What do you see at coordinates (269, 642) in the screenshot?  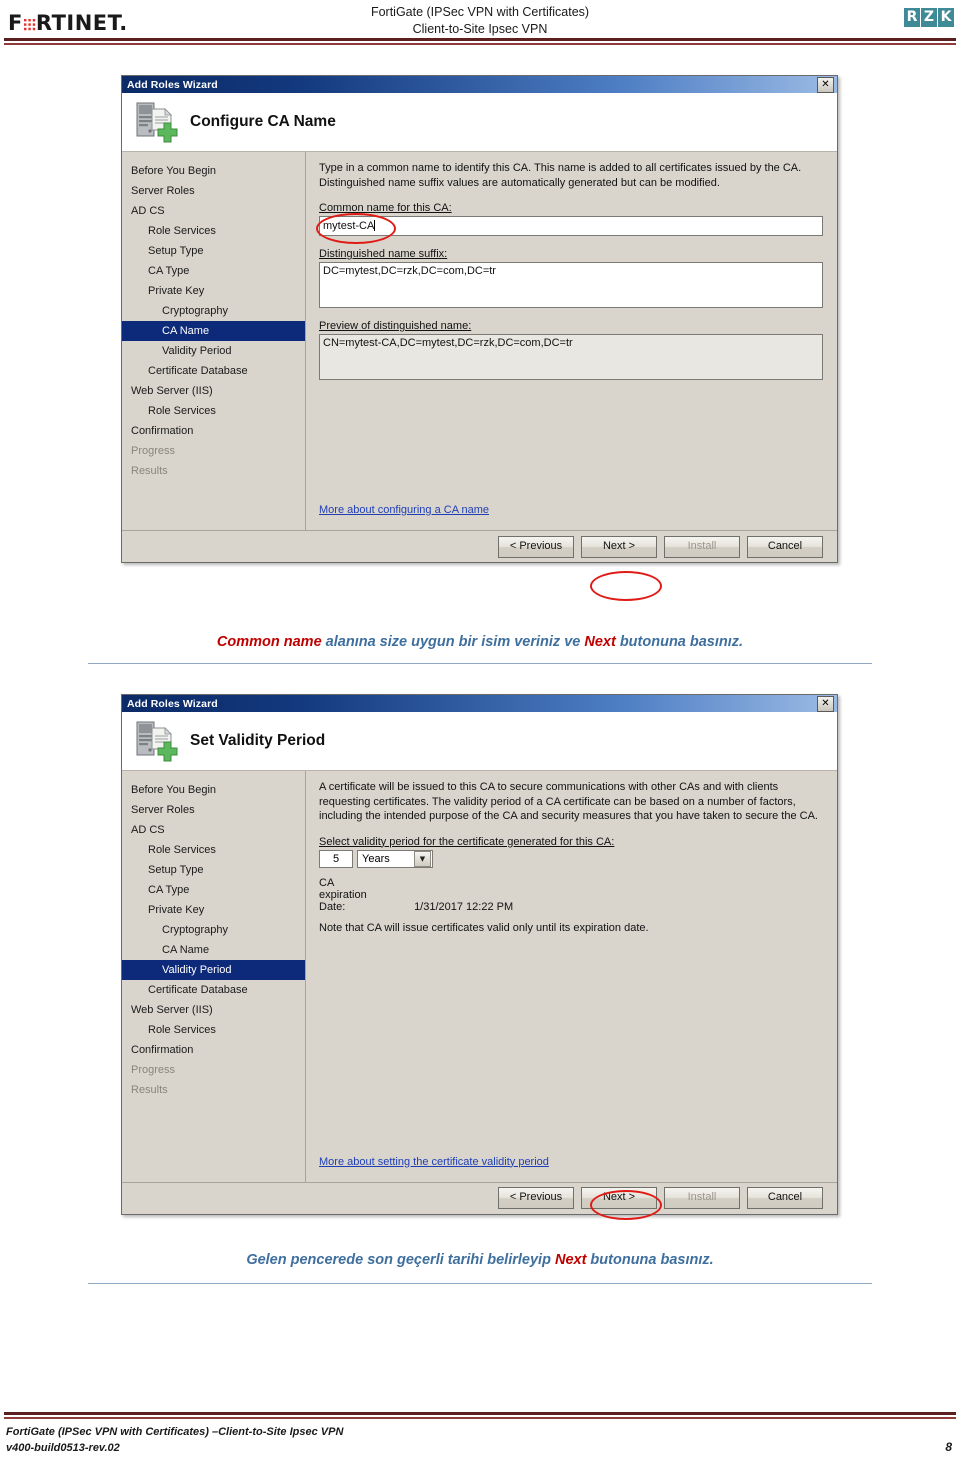 I see `caption1-part1: Common name` at bounding box center [269, 642].